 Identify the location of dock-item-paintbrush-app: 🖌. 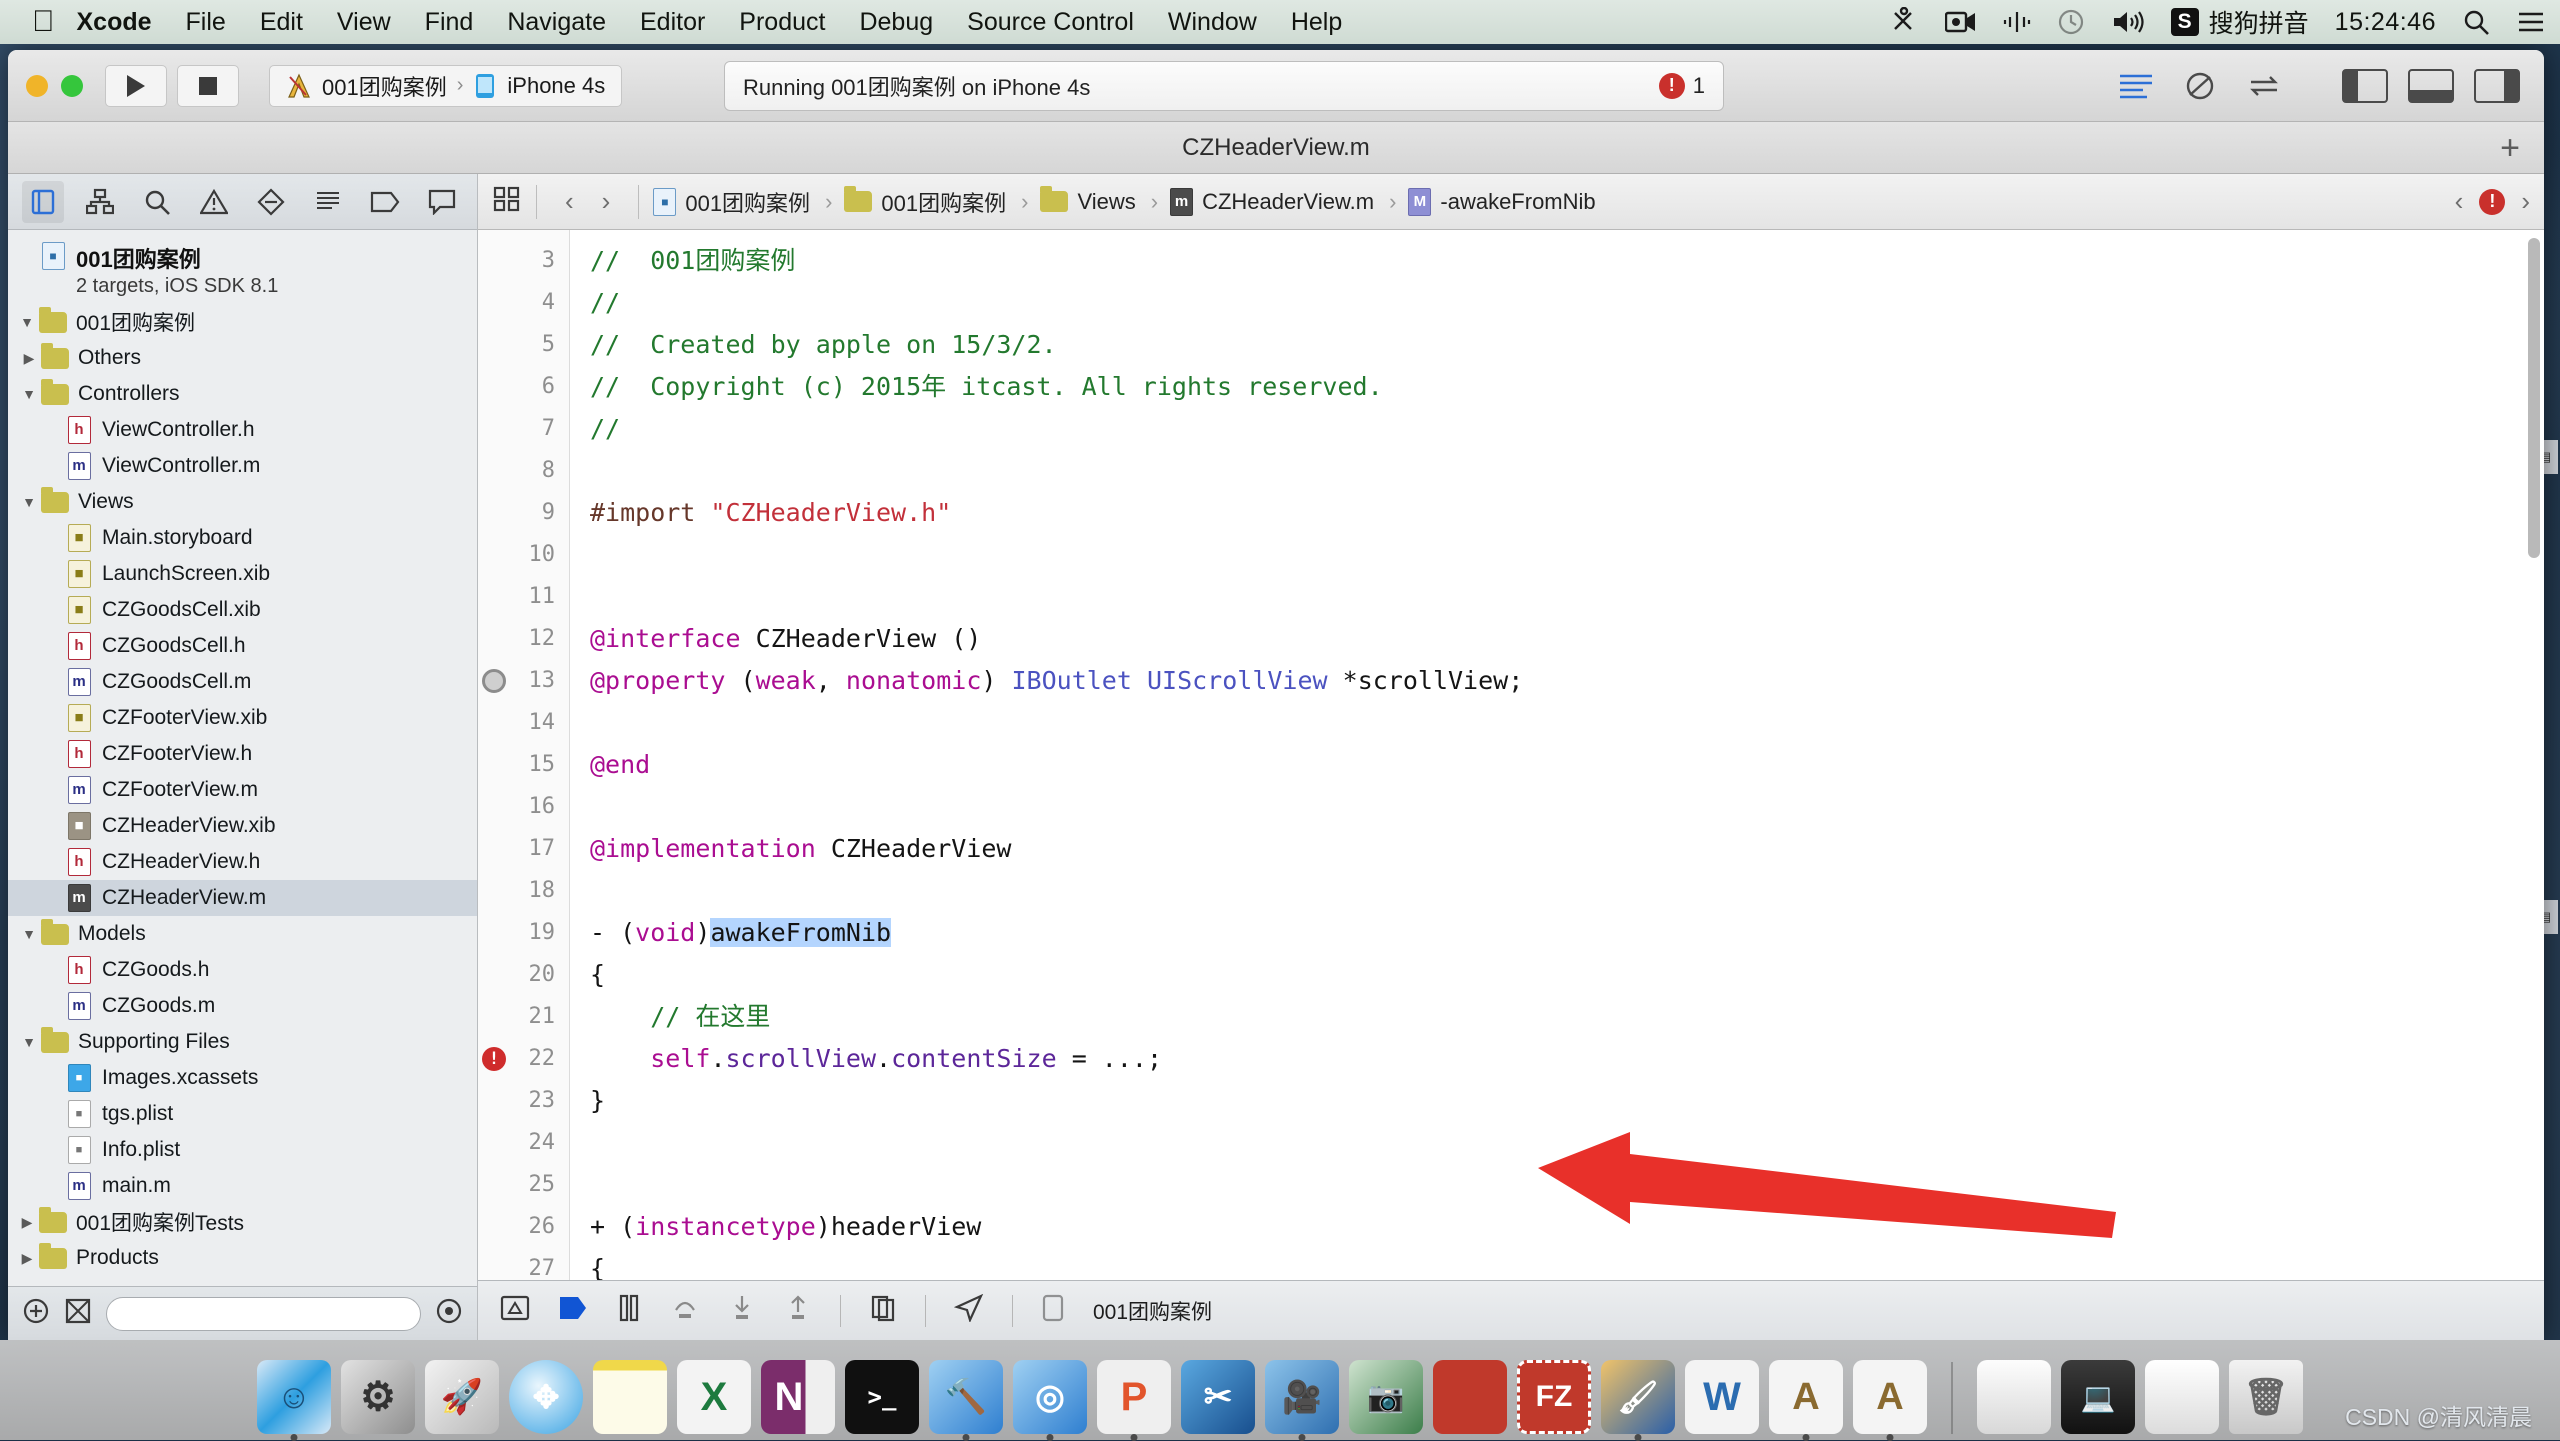
(1638, 1397).